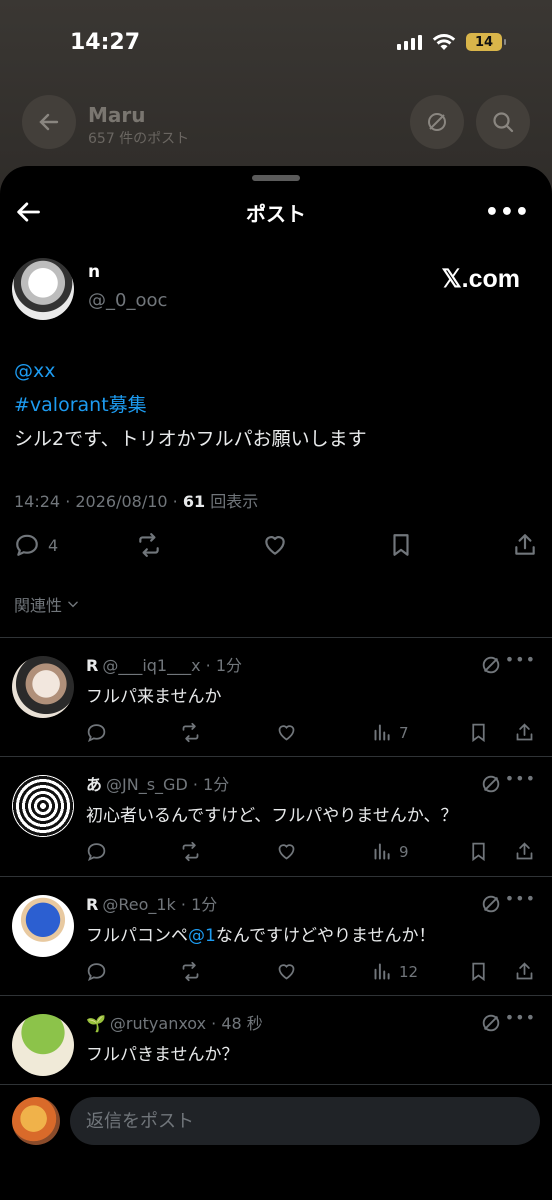 The image size is (552, 1200). I want to click on author-avatar, so click(43, 289).